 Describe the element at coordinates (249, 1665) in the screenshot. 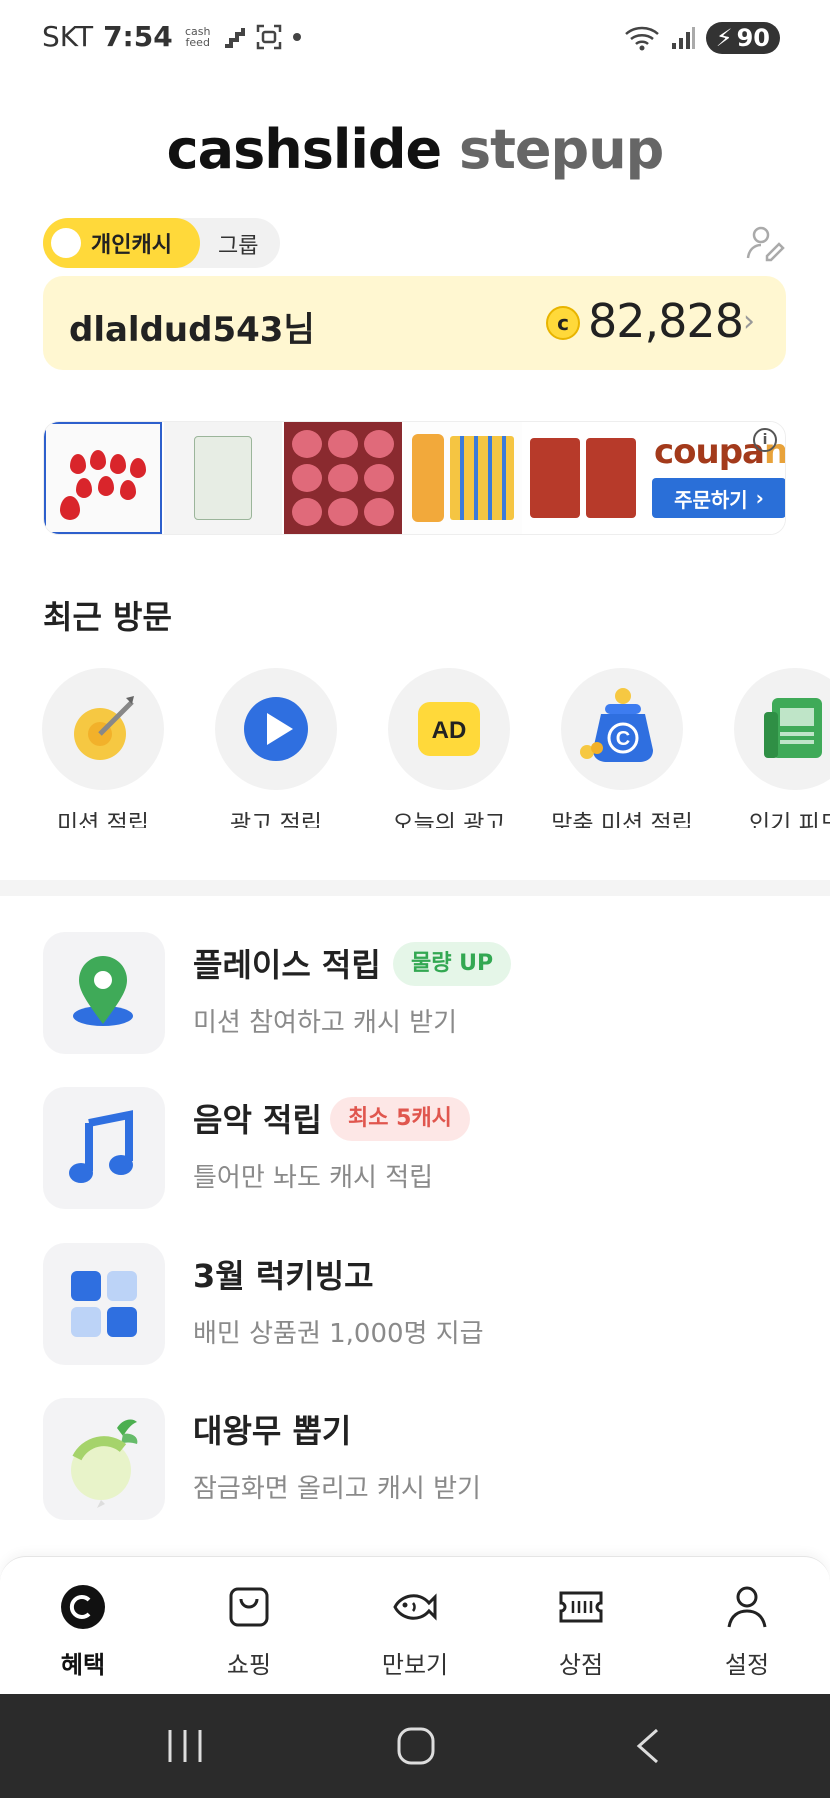

I see `nav-label: 쇼핑` at that location.